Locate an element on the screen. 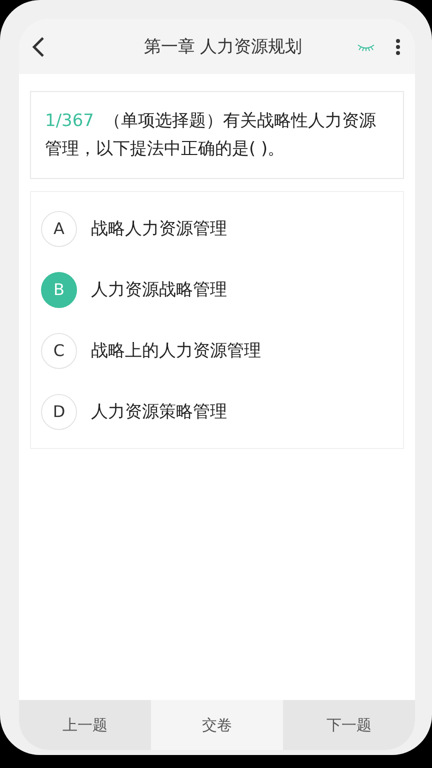  option-text: 人力资源战略管理 is located at coordinates (159, 289).